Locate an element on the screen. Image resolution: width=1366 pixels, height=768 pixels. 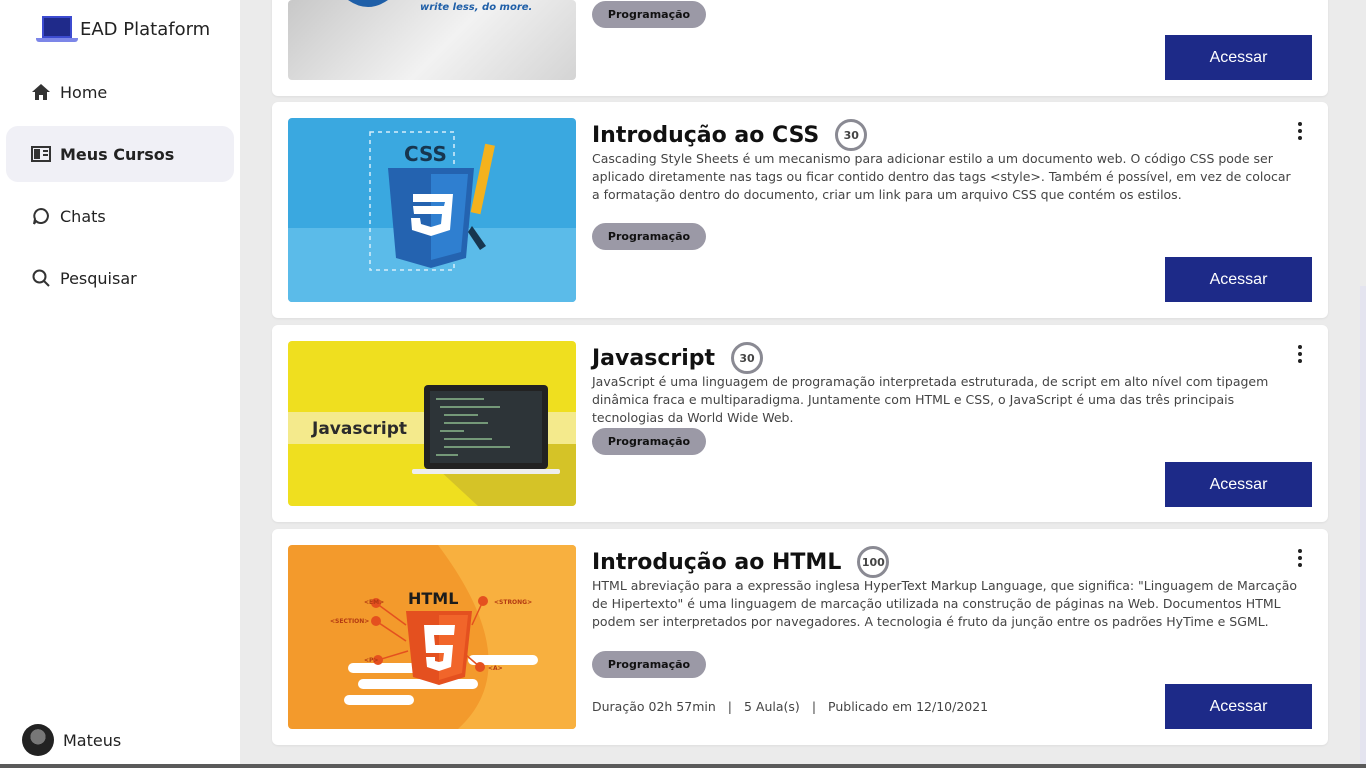
thumbnail-tag-label: <EM> is located at coordinates (374, 602).